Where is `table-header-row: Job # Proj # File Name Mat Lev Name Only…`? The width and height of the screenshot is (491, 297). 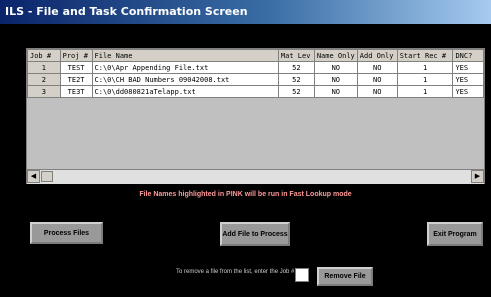
table-header-row: Job # Proj # File Name Mat Lev Name Only… is located at coordinates (255, 55).